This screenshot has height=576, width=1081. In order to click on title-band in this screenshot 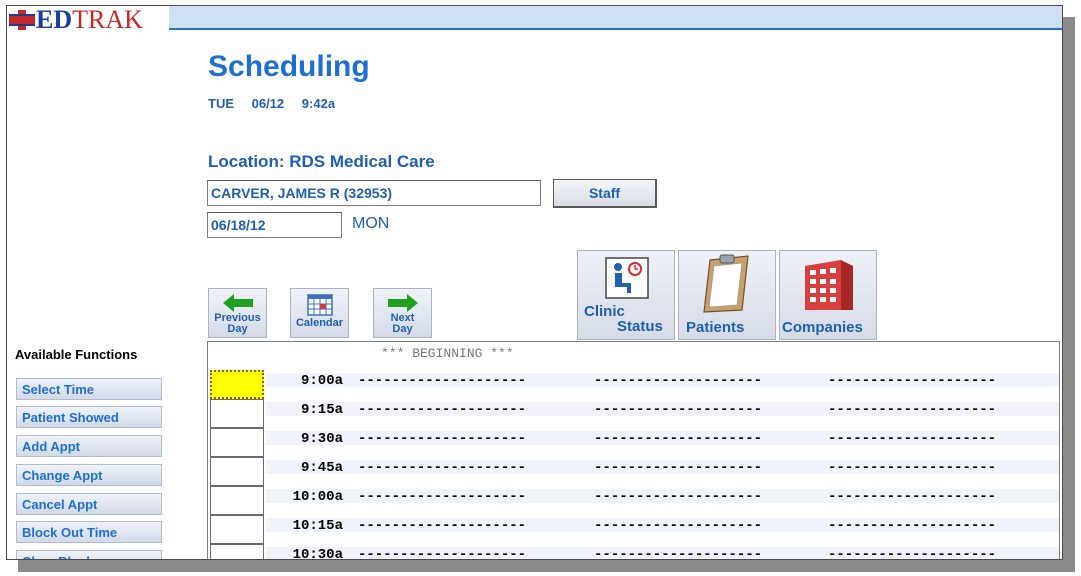, I will do `click(615, 18)`.